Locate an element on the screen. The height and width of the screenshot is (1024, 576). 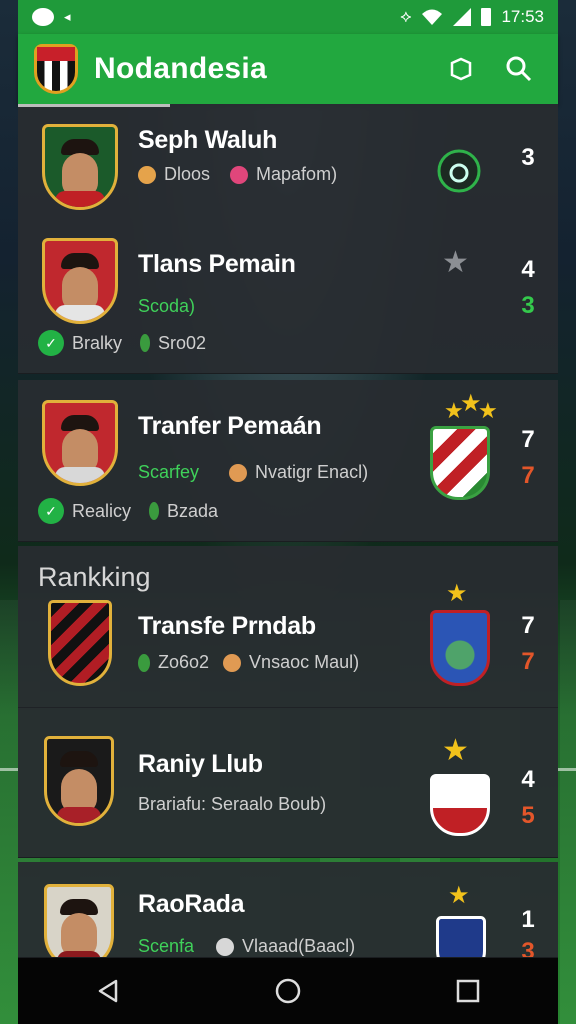
app-title: Nodandesia is located at coordinates (181, 68).